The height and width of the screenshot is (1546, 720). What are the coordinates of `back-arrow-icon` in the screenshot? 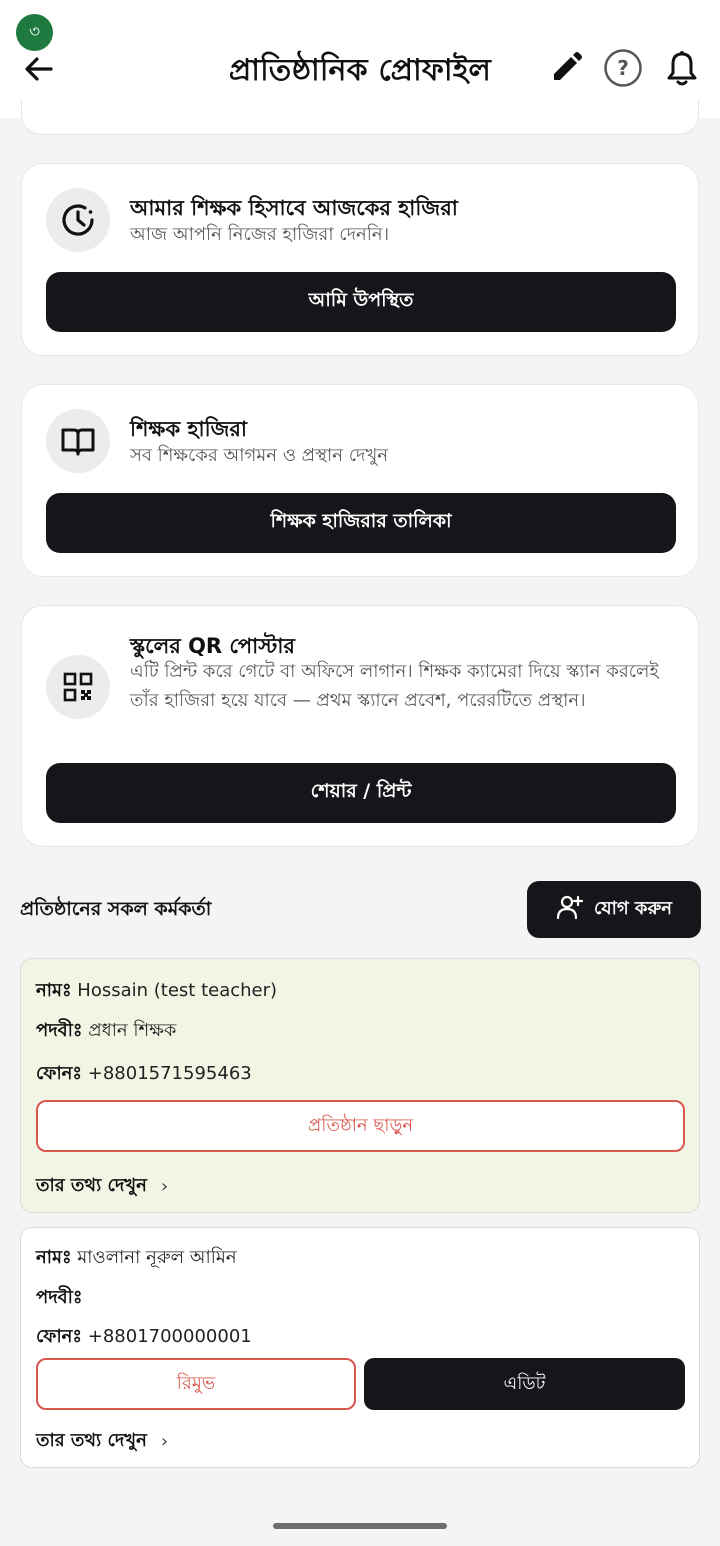 It's located at (39, 69).